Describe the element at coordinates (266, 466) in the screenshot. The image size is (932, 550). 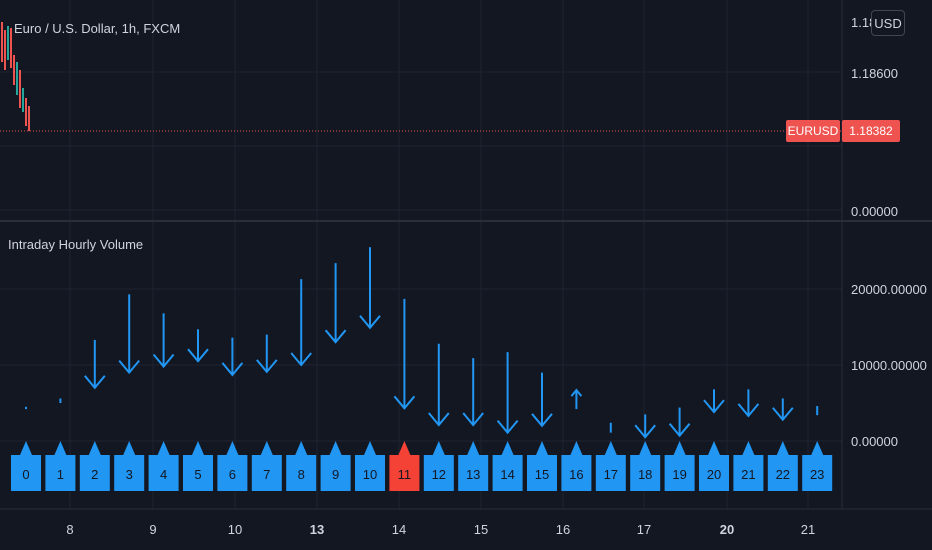
I see `hour-badge: 7` at that location.